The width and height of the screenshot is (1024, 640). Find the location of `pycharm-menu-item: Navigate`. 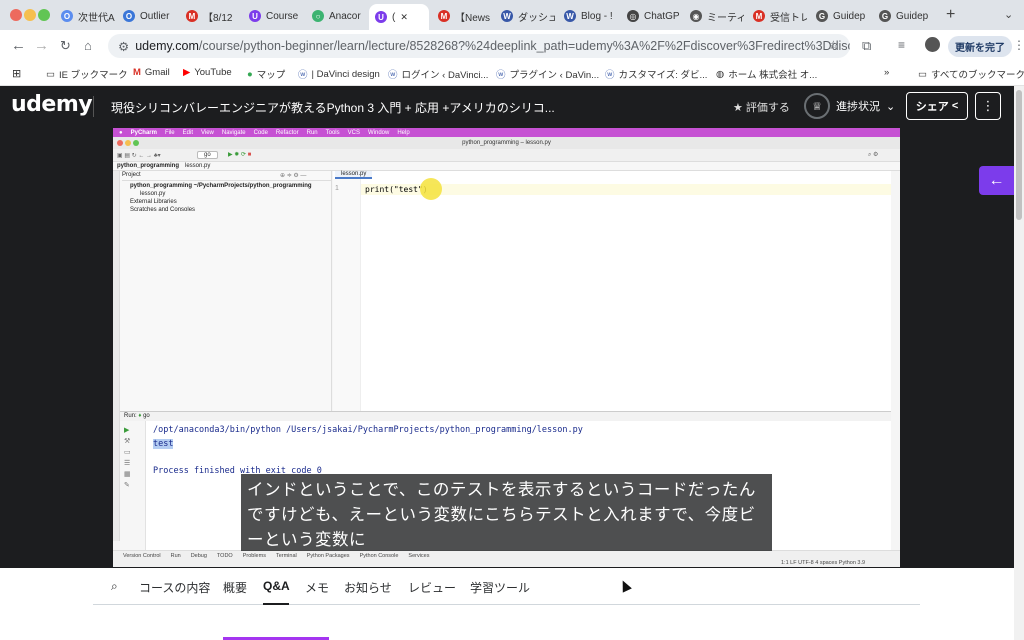

pycharm-menu-item: Navigate is located at coordinates (233, 132).